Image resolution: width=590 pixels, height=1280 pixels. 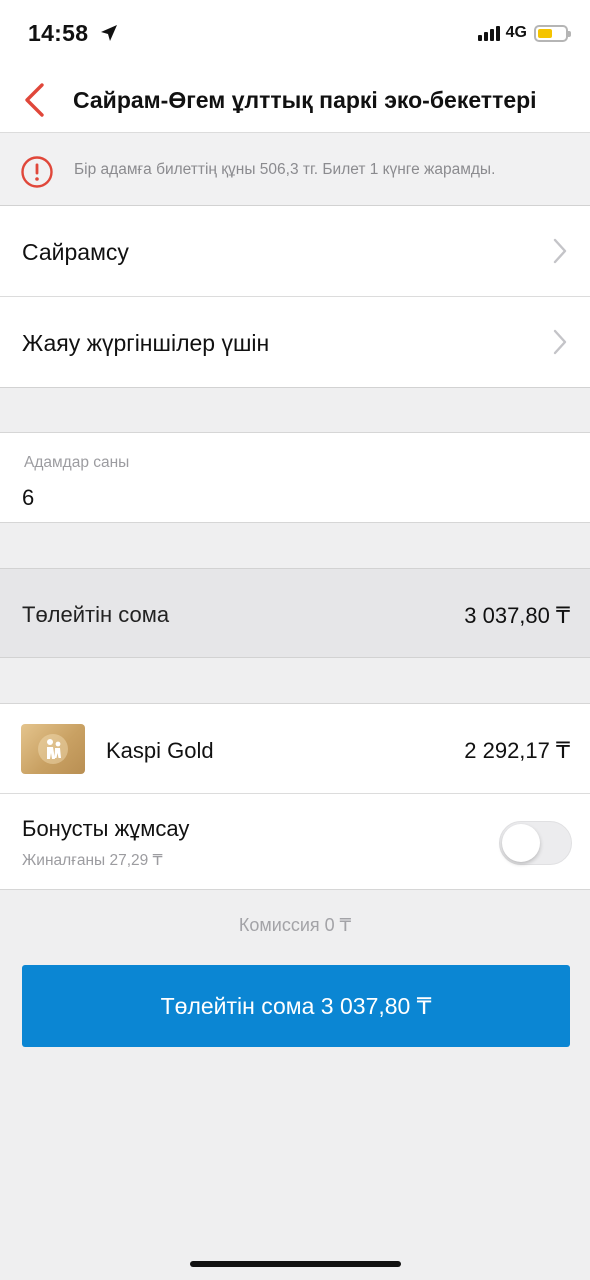 I want to click on header: Сайрам-Өгем ұлттық паркі эко-бекеттері, so click(x=295, y=101).